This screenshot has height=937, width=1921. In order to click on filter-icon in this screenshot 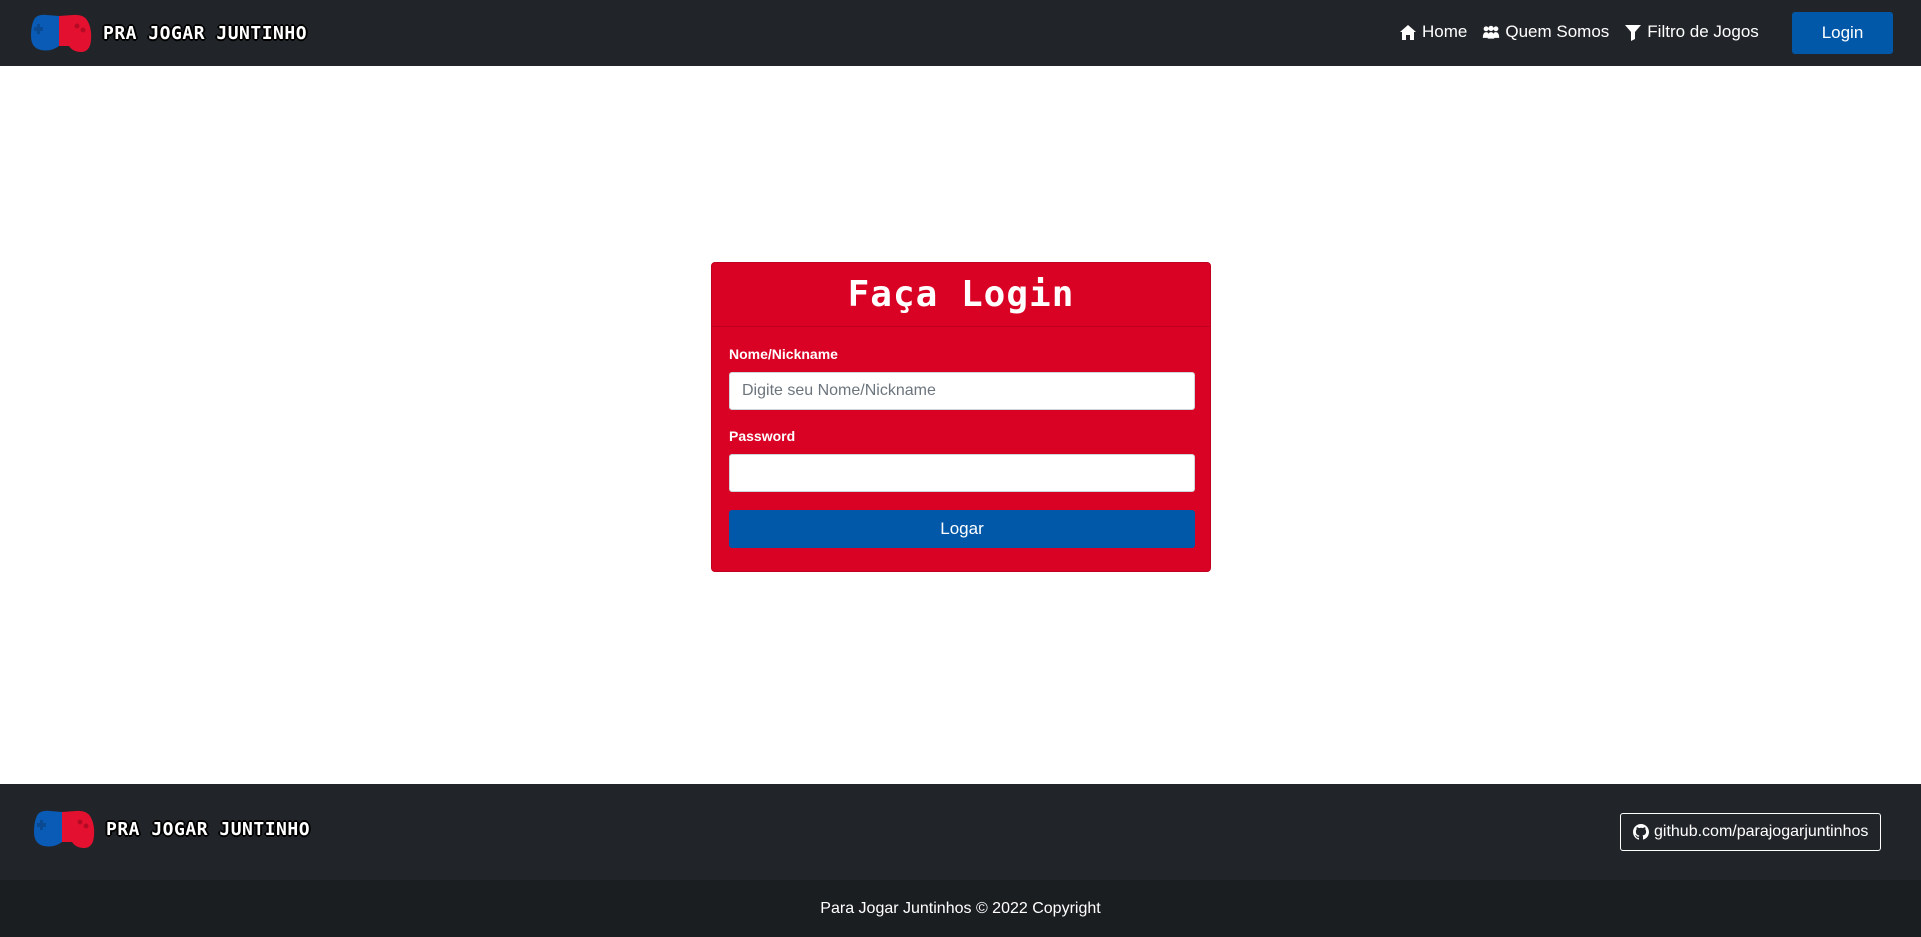, I will do `click(1633, 32)`.